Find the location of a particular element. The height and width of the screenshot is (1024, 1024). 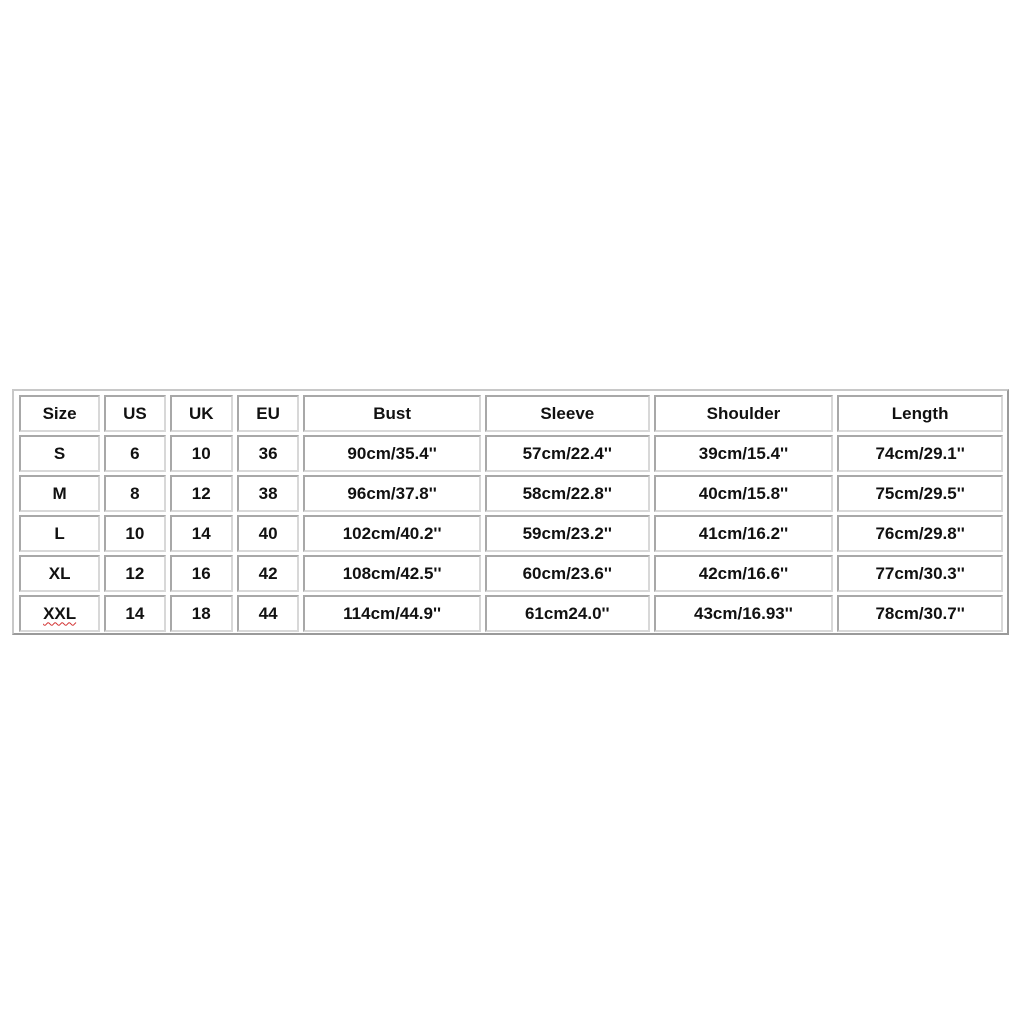

header-us: US is located at coordinates (135, 413).